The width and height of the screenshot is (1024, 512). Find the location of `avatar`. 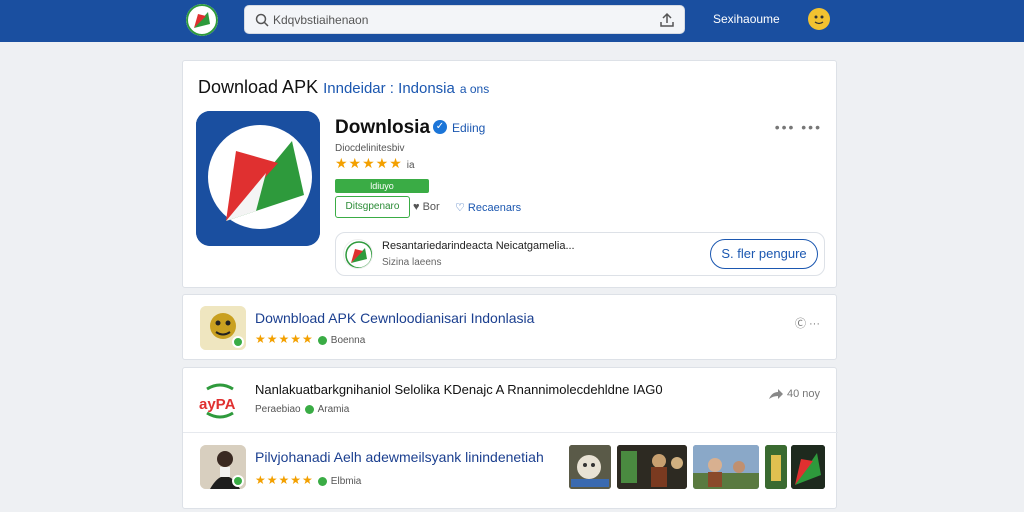

avatar is located at coordinates (819, 19).